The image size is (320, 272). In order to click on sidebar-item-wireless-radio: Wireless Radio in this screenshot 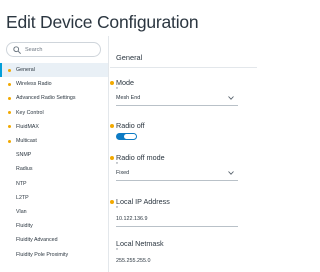, I will do `click(54, 84)`.